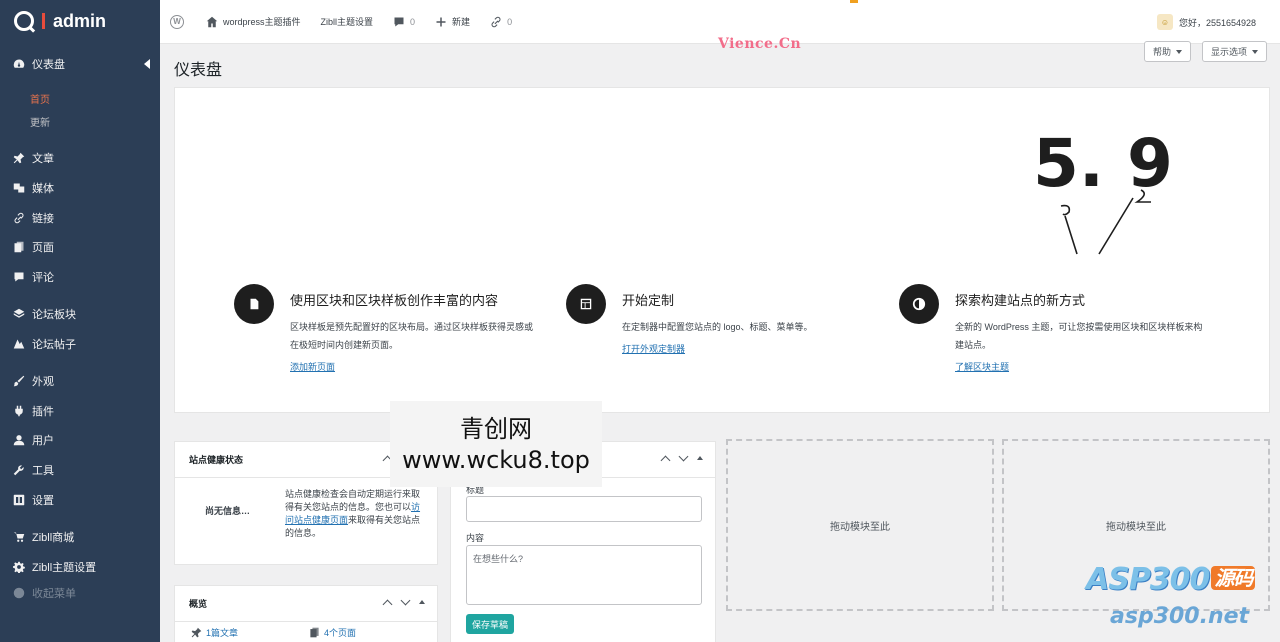 Image resolution: width=1280 pixels, height=642 pixels. I want to click on home-icon, so click(212, 21).